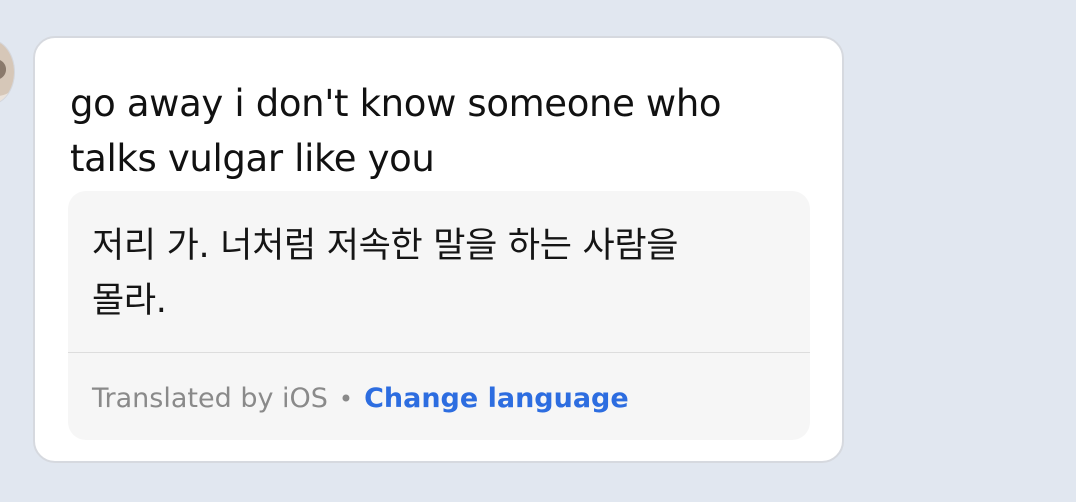 Image resolution: width=1076 pixels, height=502 pixels. I want to click on translated-by-label: Translated by iOS, so click(210, 398).